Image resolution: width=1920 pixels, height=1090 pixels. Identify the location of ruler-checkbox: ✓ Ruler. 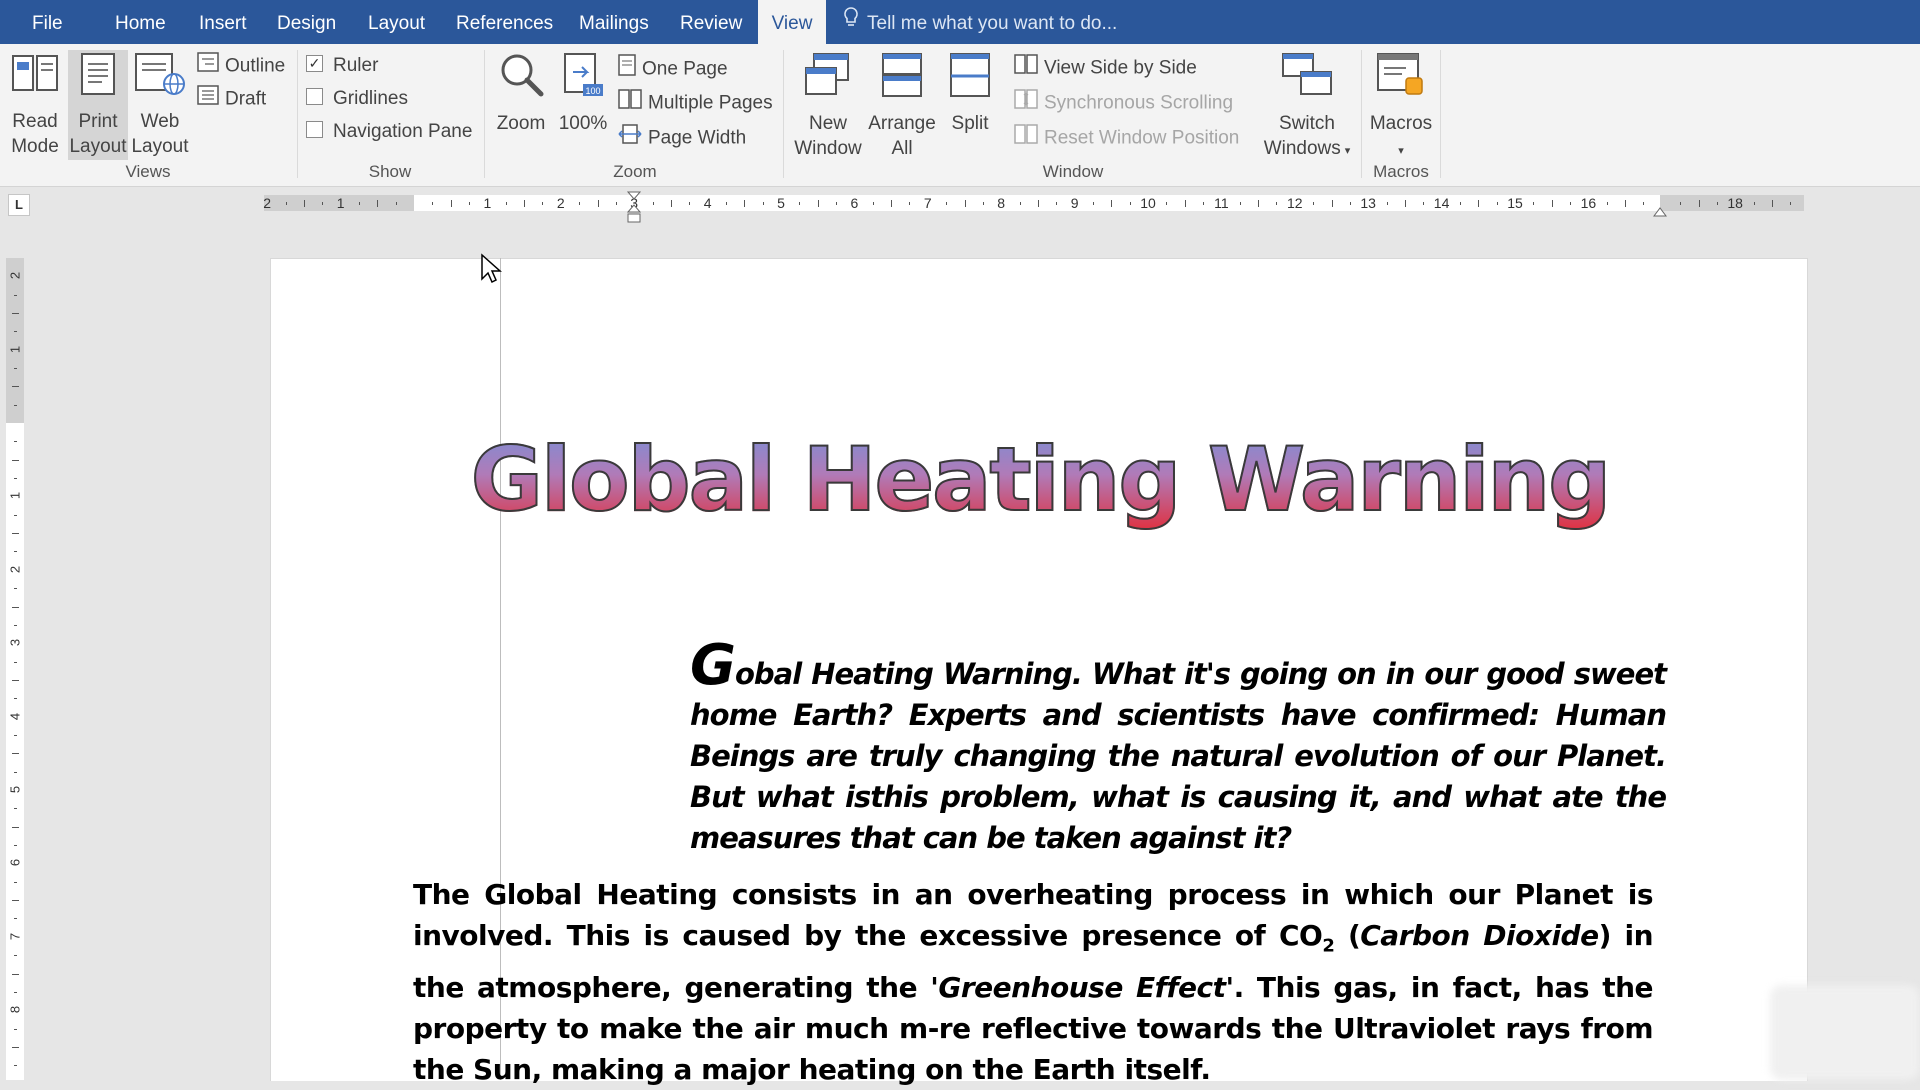
(342, 66).